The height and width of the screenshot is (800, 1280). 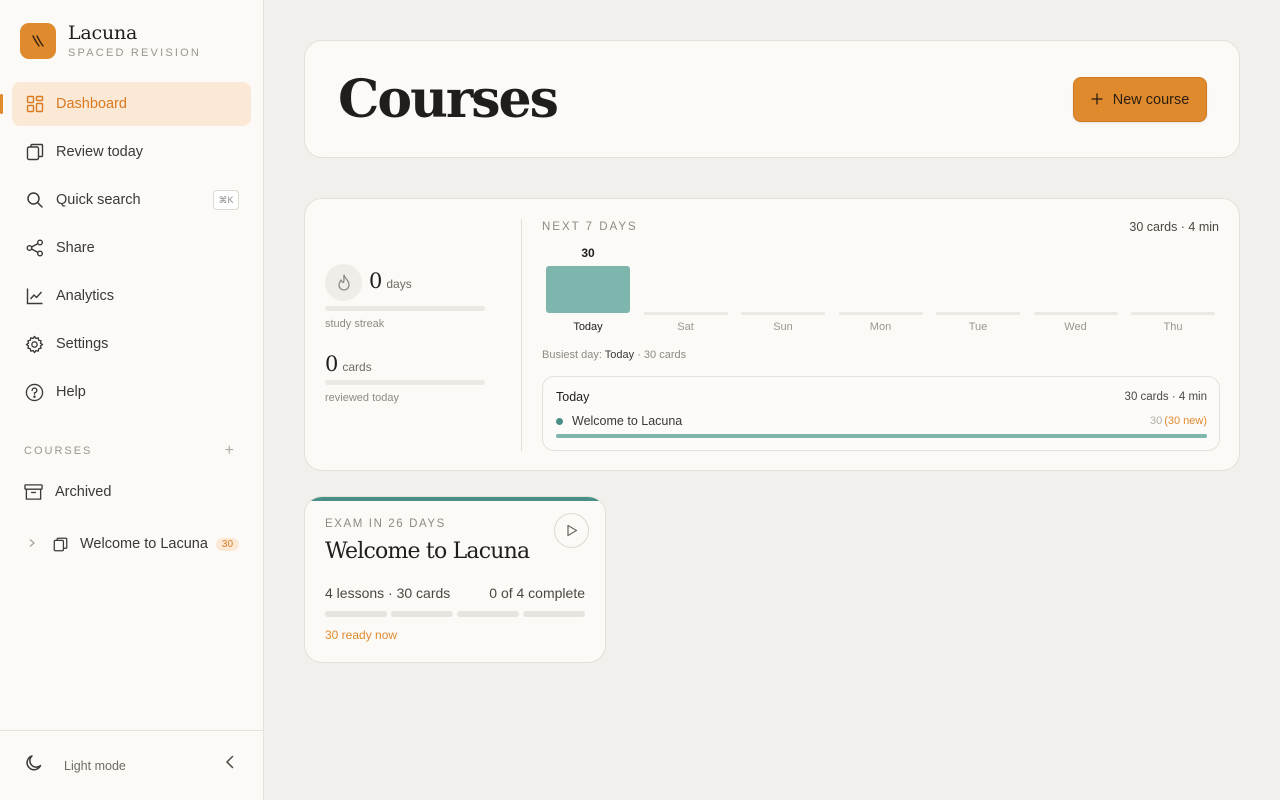 I want to click on help-icon, so click(x=34, y=392).